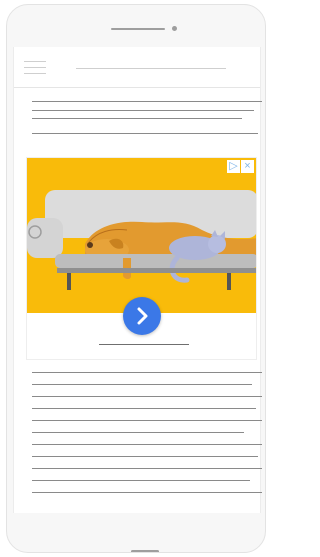 This screenshot has width=320, height=557. I want to click on hamburger-menu-icon, so click(35, 68).